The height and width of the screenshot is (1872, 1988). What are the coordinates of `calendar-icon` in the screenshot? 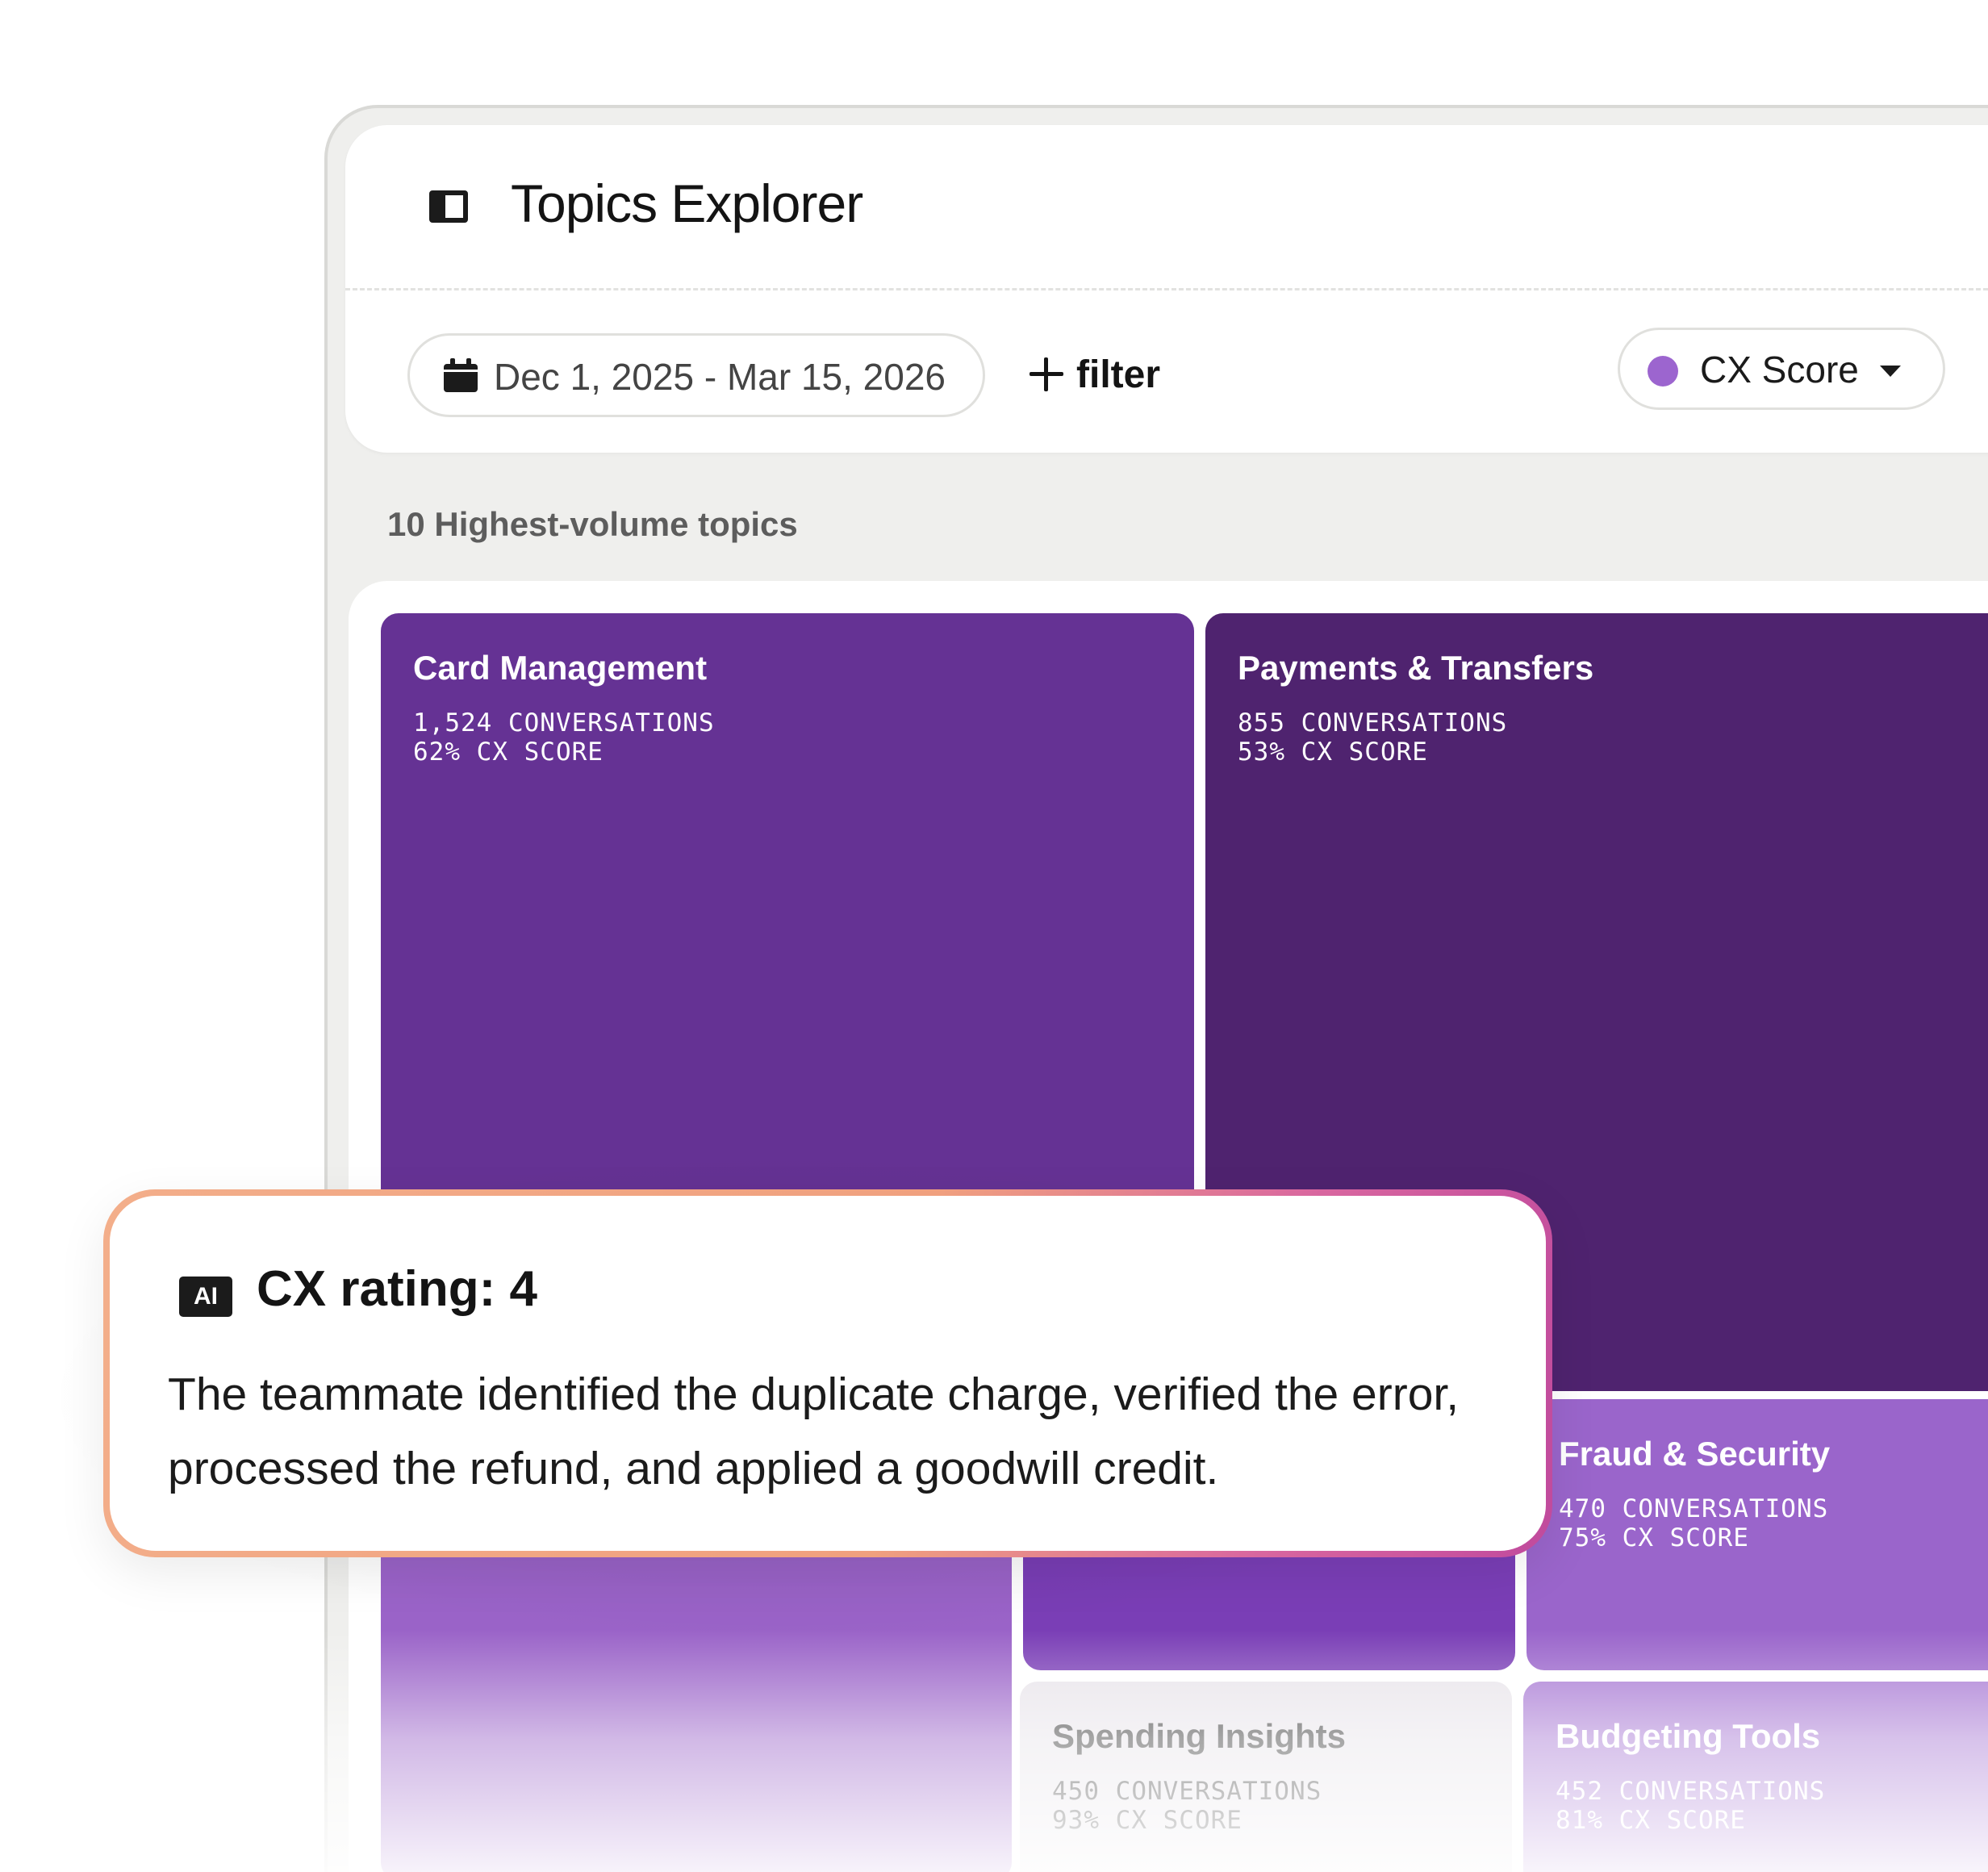 It's located at (461, 375).